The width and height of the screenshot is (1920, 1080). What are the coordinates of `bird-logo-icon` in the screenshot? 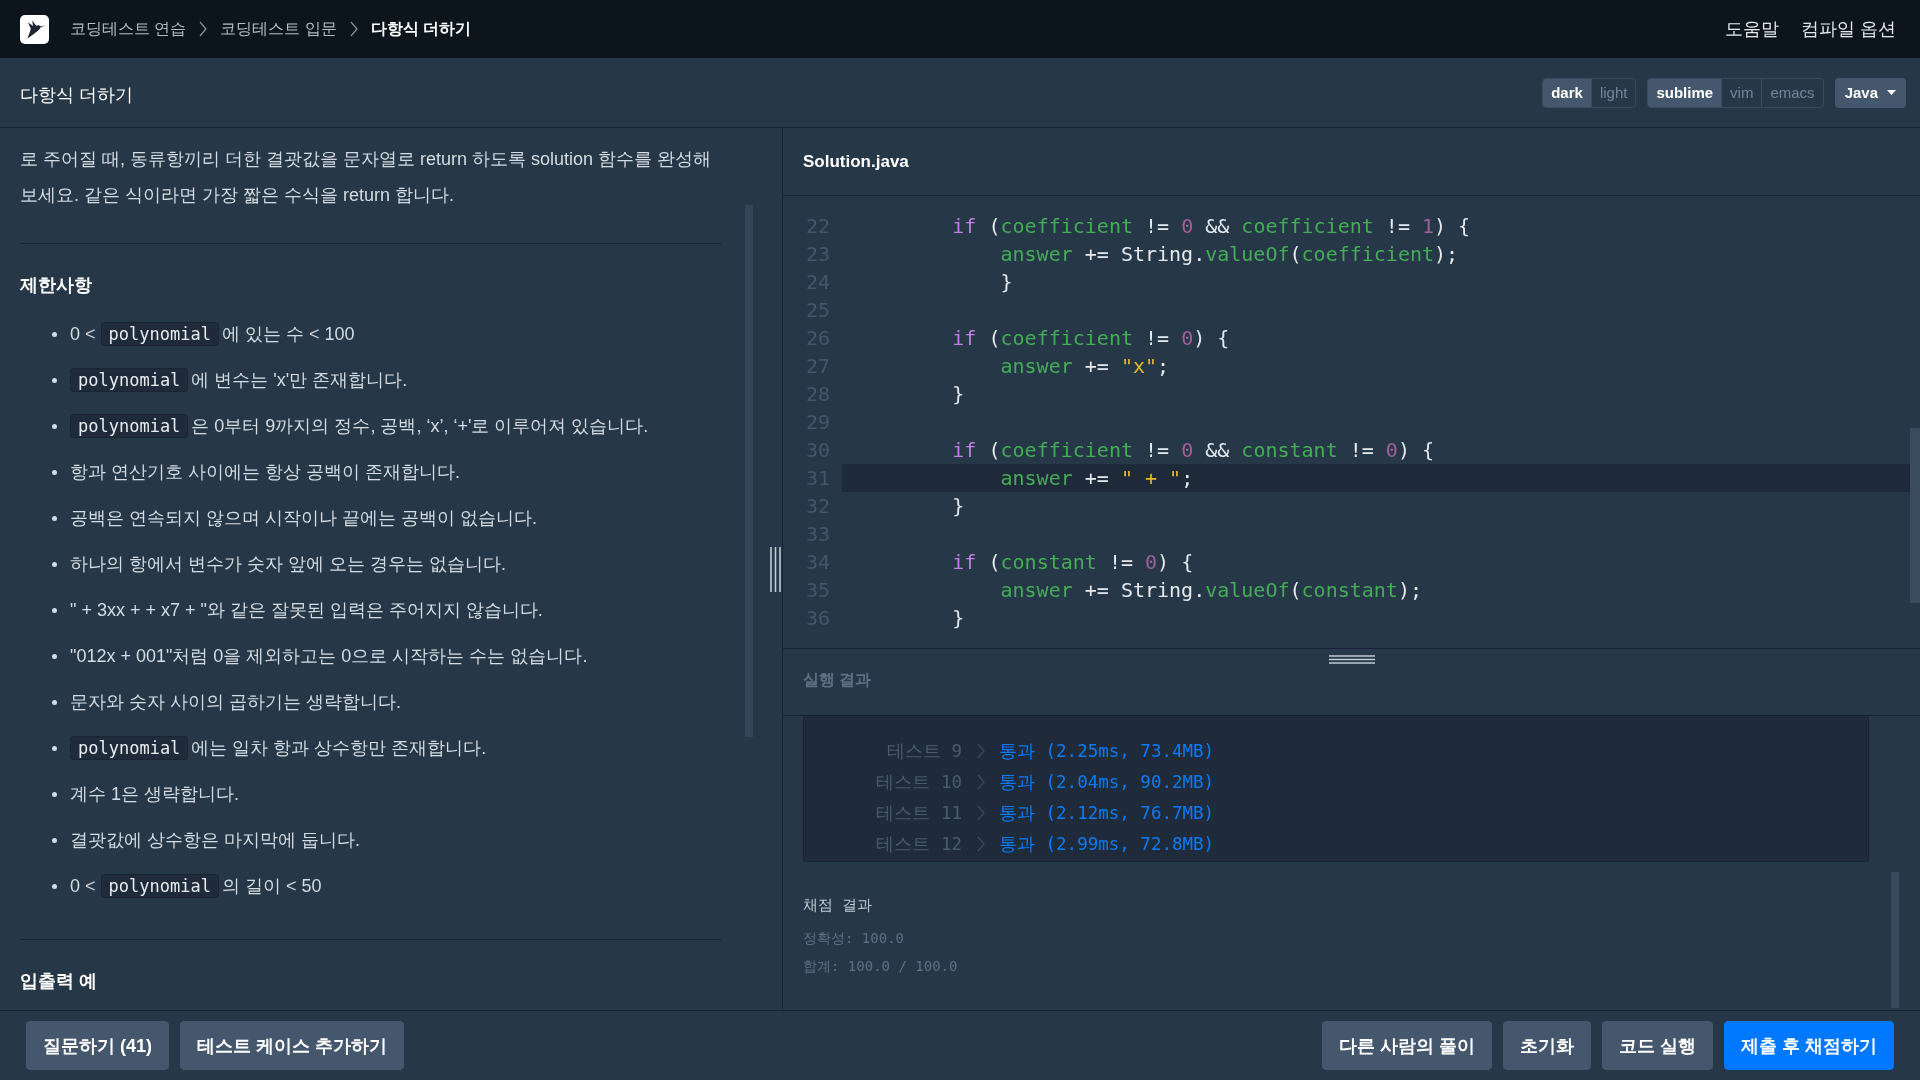 It's located at (34, 29).